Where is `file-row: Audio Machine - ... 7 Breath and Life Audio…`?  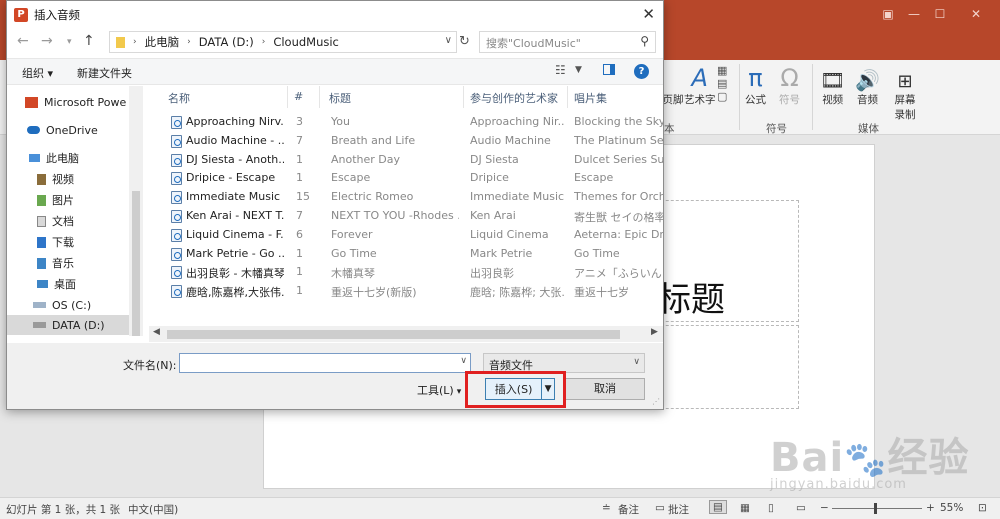 file-row: Audio Machine - ... 7 Breath and Life Audio… is located at coordinates (411, 141).